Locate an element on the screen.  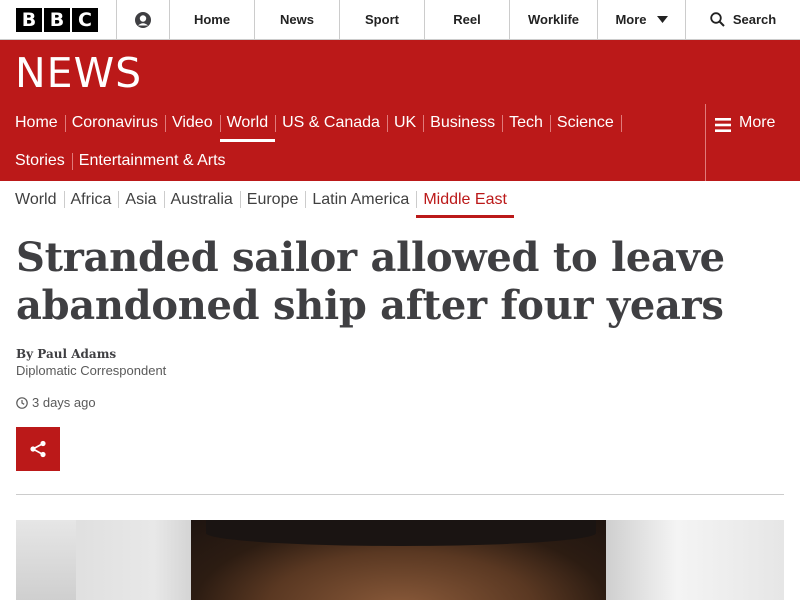
share-button is located at coordinates (38, 449).